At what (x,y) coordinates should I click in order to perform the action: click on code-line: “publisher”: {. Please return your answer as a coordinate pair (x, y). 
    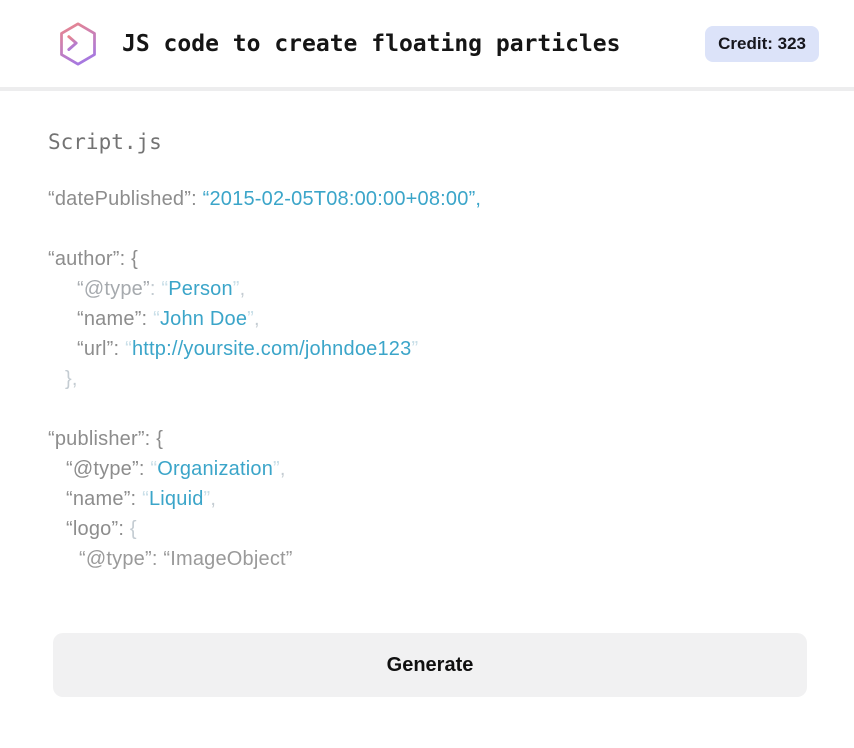
    Looking at the image, I should click on (106, 439).